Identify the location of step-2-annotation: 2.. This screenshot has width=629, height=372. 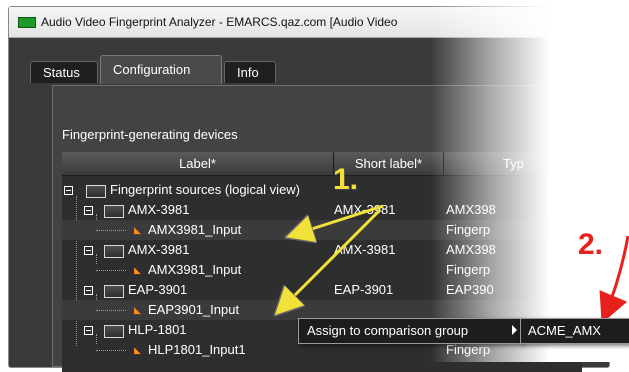
(591, 244).